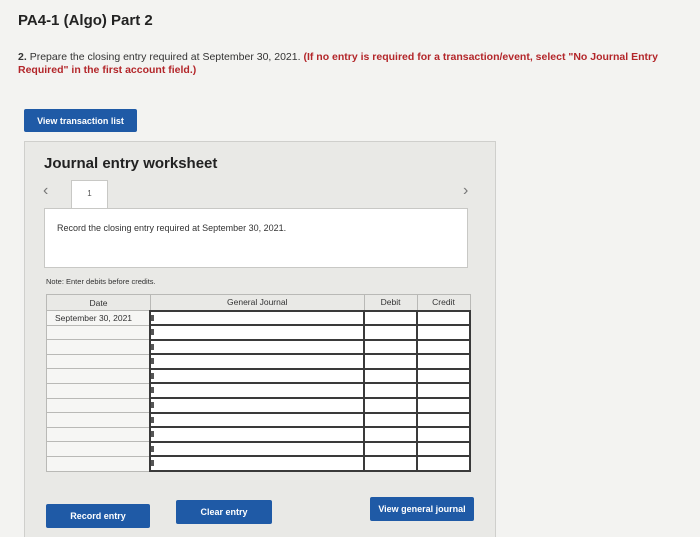 The image size is (700, 537). I want to click on clear-entry-button: Clear entry, so click(224, 512).